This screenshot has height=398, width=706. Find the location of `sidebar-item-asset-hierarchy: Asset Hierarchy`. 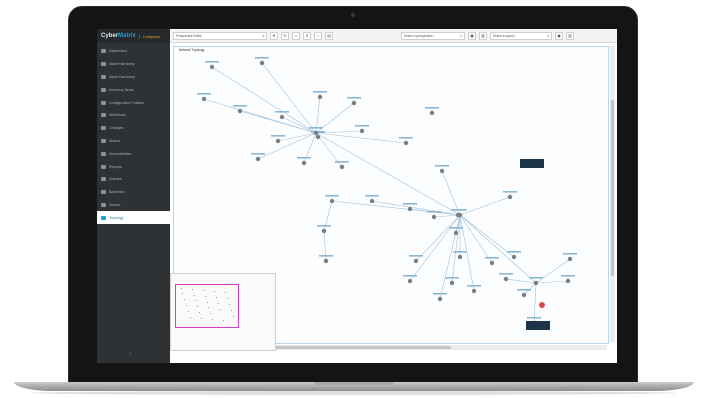

sidebar-item-asset-hierarchy: Asset Hierarchy is located at coordinates (133, 64).